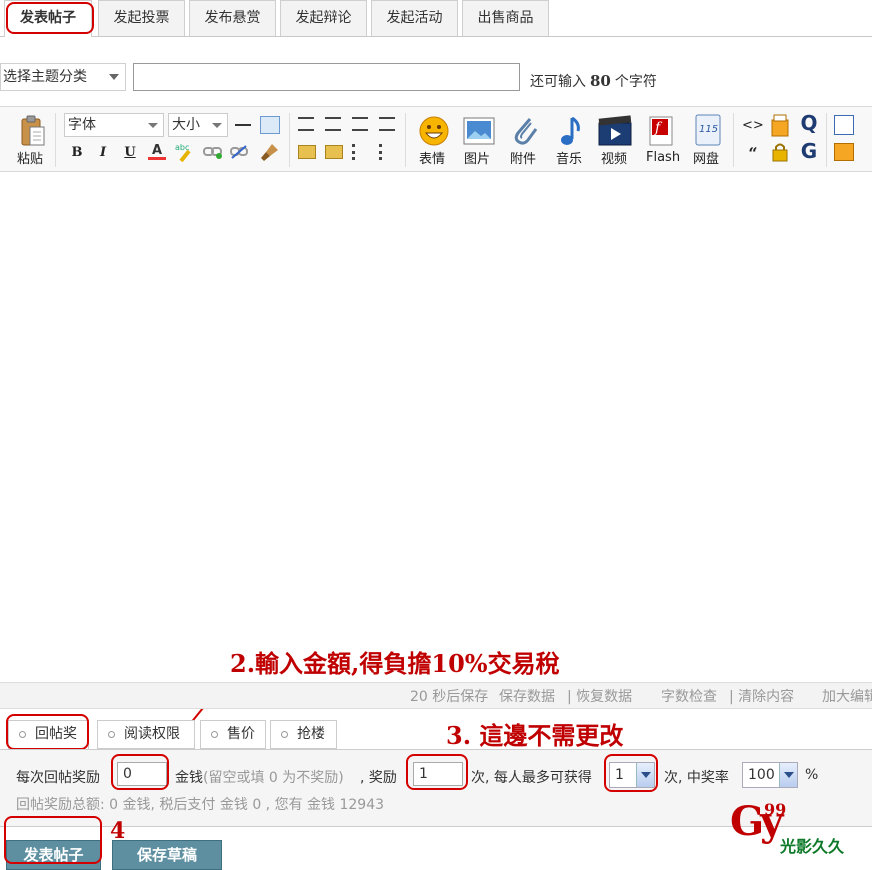  What do you see at coordinates (525, 131) in the screenshot?
I see `attachment-icon` at bounding box center [525, 131].